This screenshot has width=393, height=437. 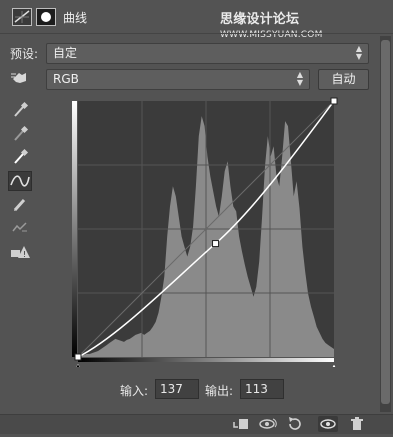 I want to click on clip-to-layer-icon, so click(x=241, y=424).